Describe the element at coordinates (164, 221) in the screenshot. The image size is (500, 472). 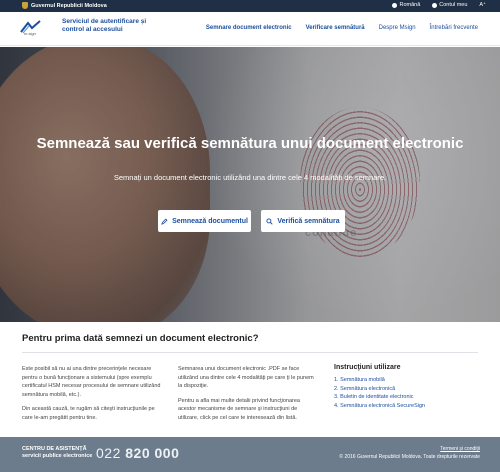
I see `edit-icon` at that location.